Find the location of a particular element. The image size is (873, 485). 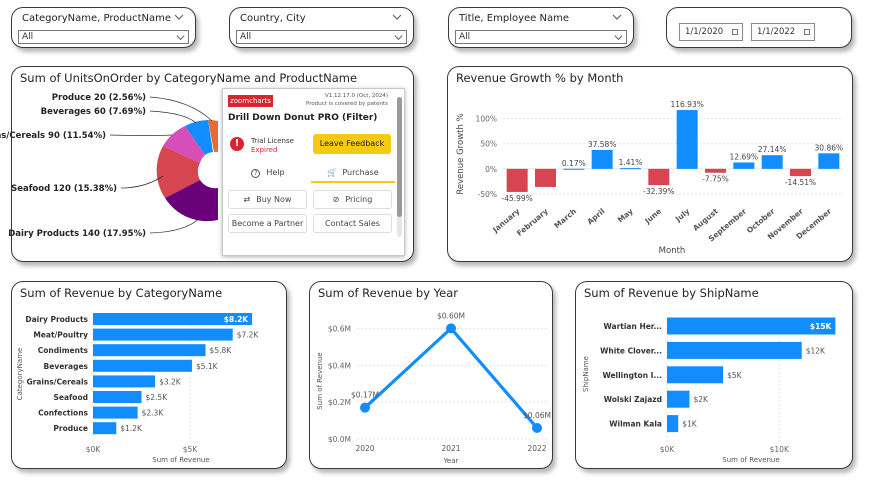

x-tick-label: 2021 is located at coordinates (450, 448).